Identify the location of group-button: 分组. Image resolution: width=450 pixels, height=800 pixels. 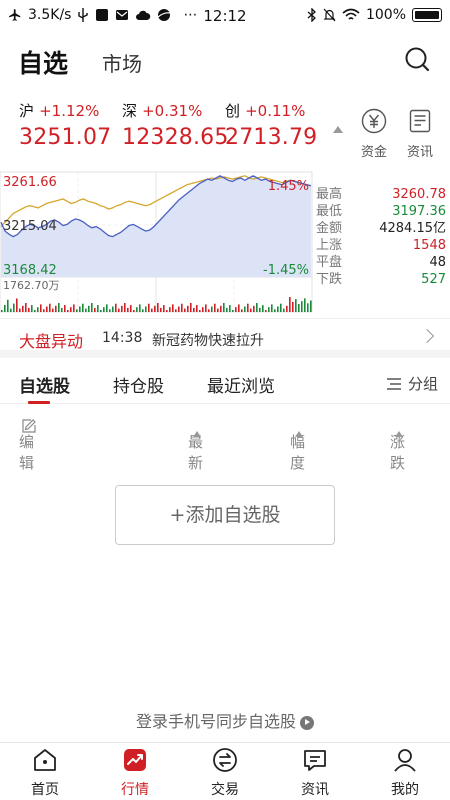
(412, 383).